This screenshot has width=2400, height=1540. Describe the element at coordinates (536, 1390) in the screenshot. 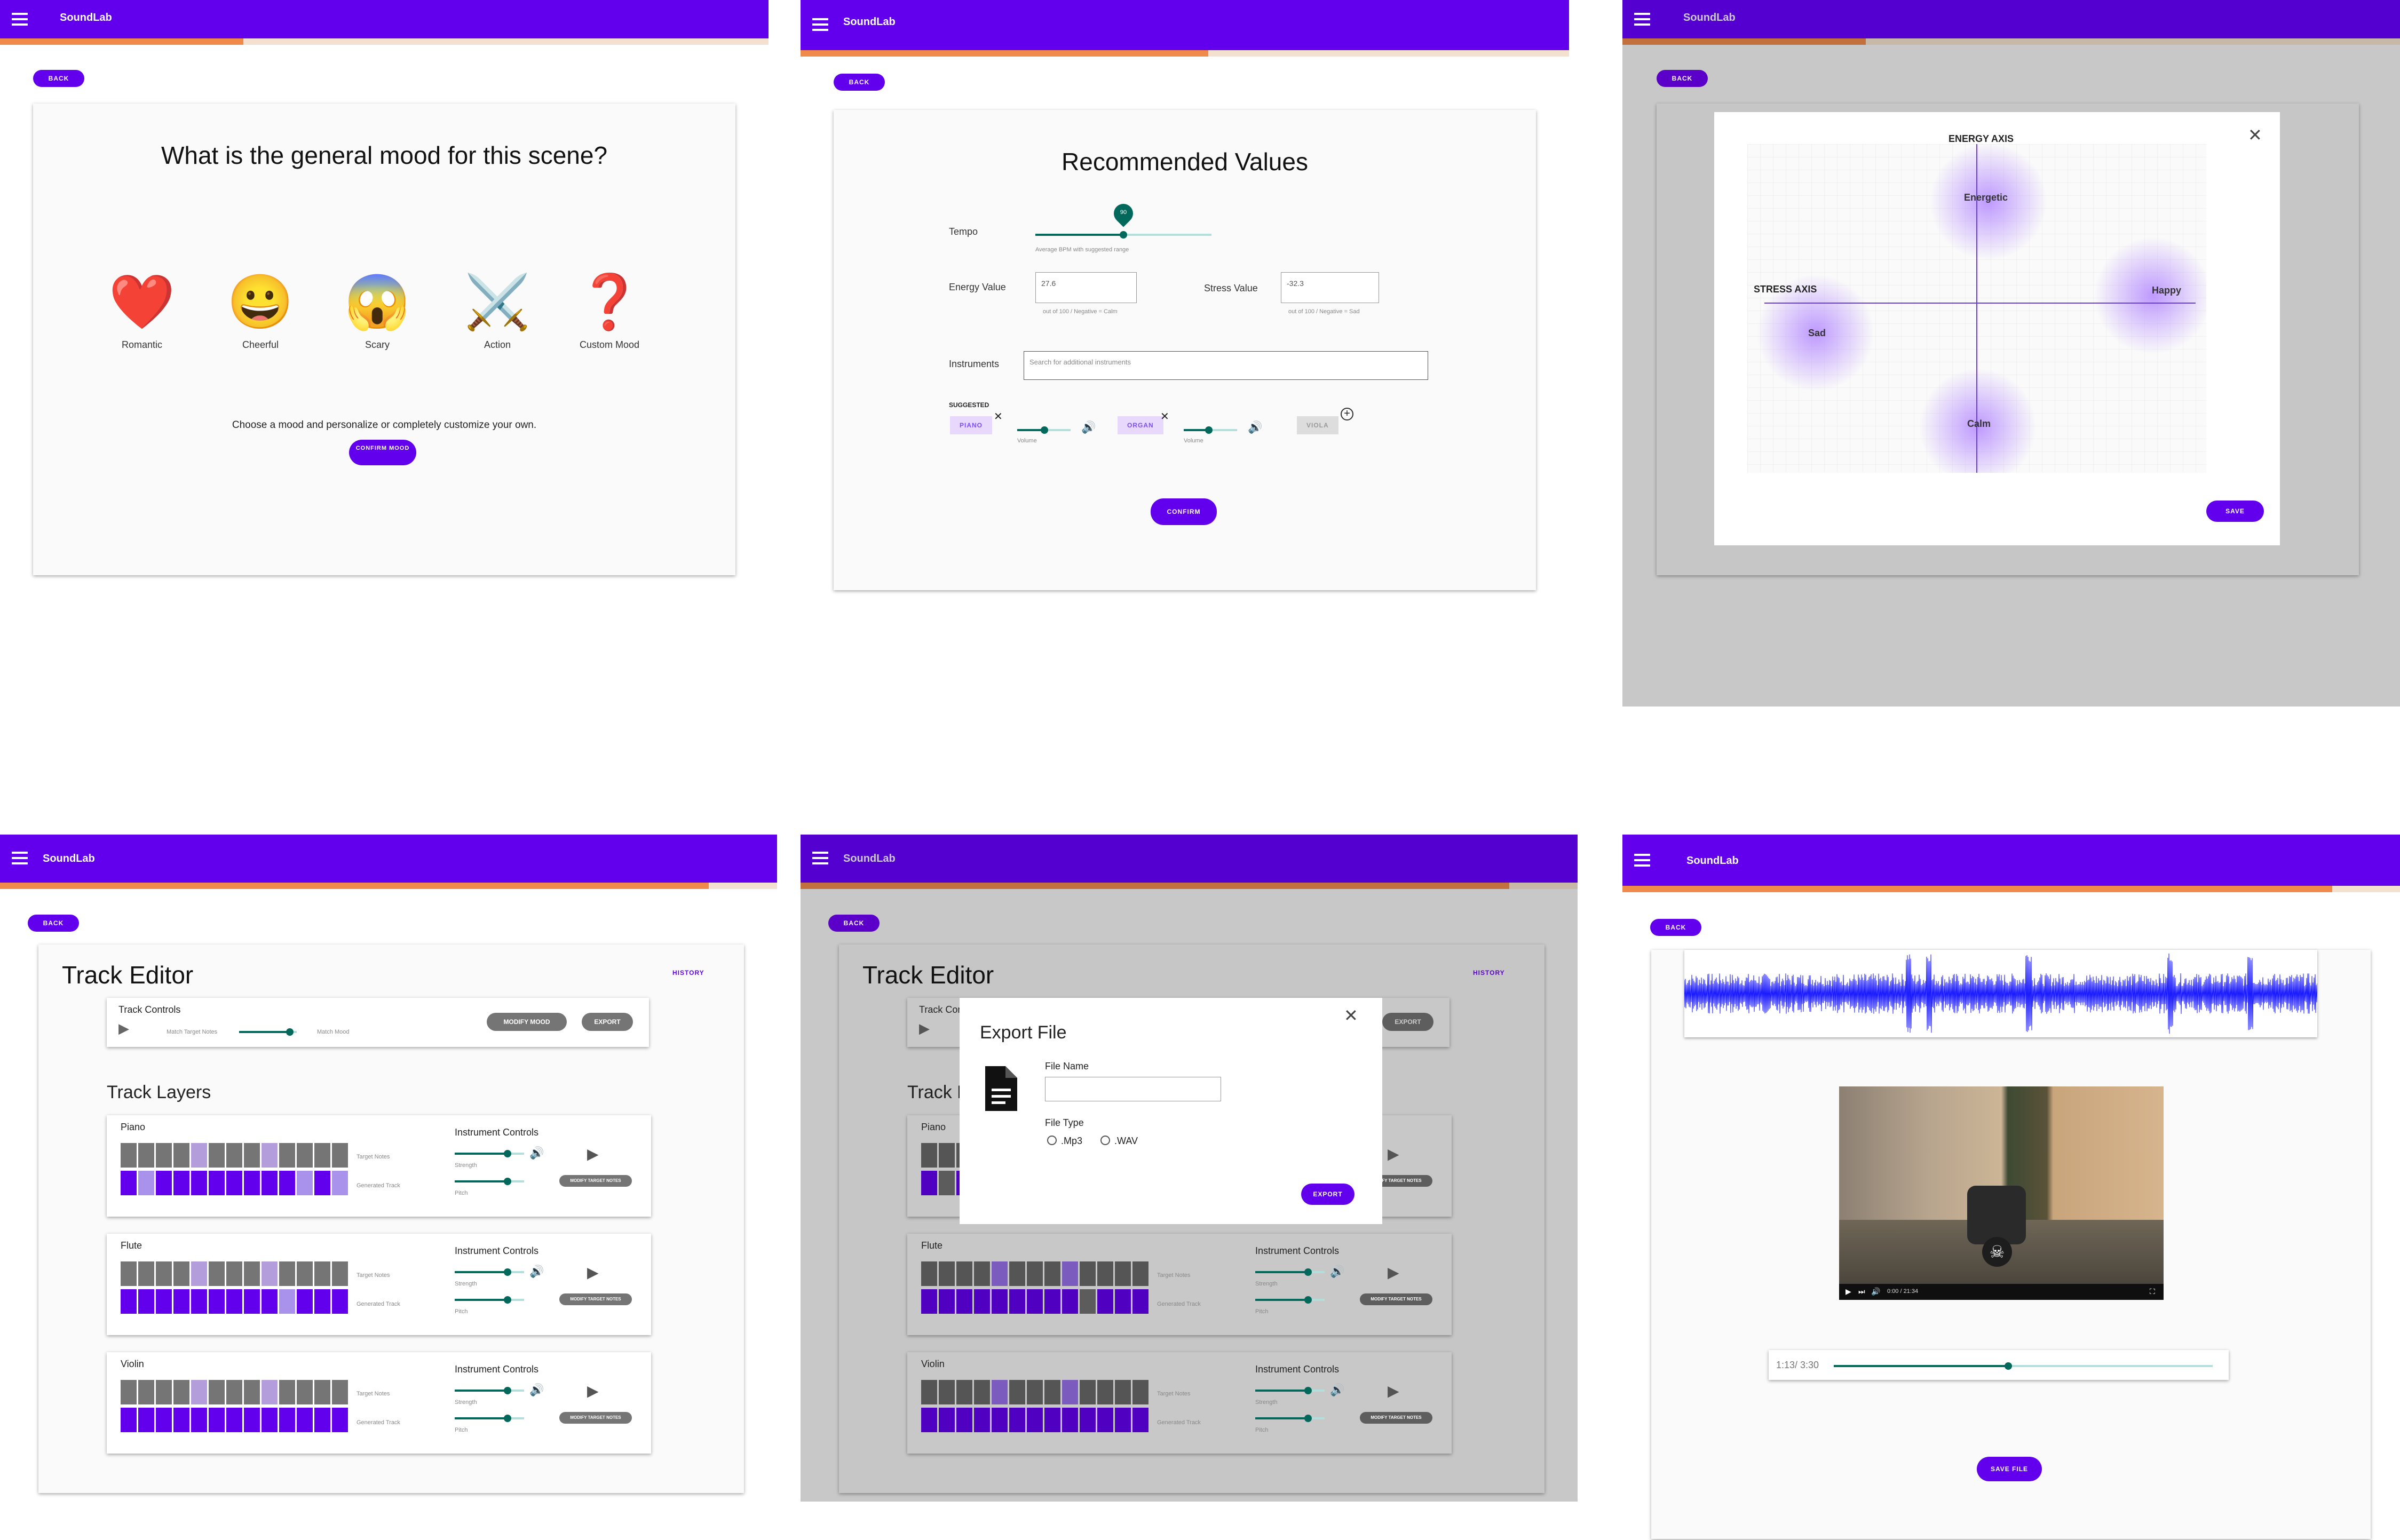

I see `speaker-icon: 🔊` at that location.